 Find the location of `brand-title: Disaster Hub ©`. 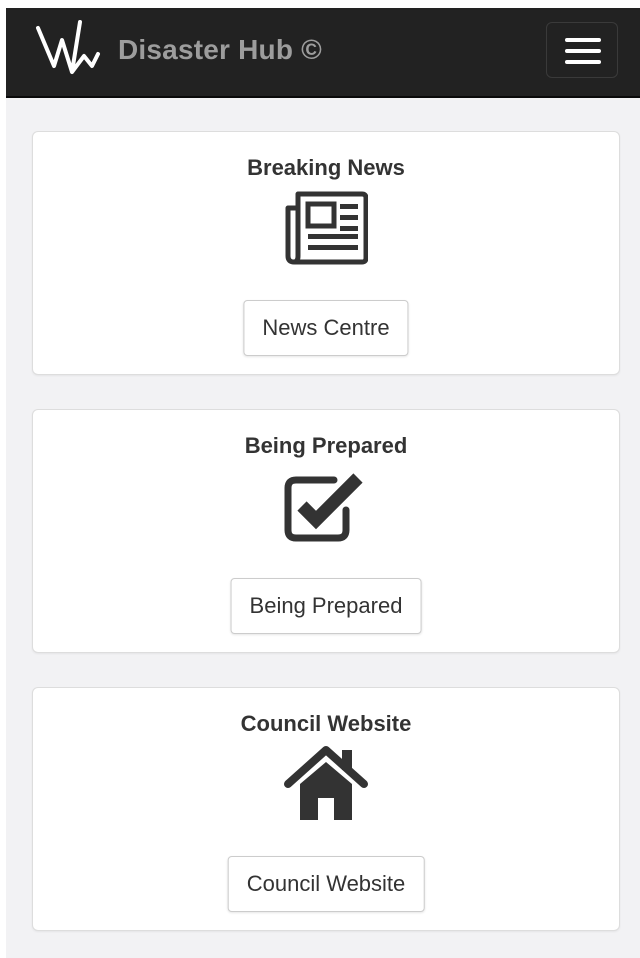

brand-title: Disaster Hub © is located at coordinates (220, 50).